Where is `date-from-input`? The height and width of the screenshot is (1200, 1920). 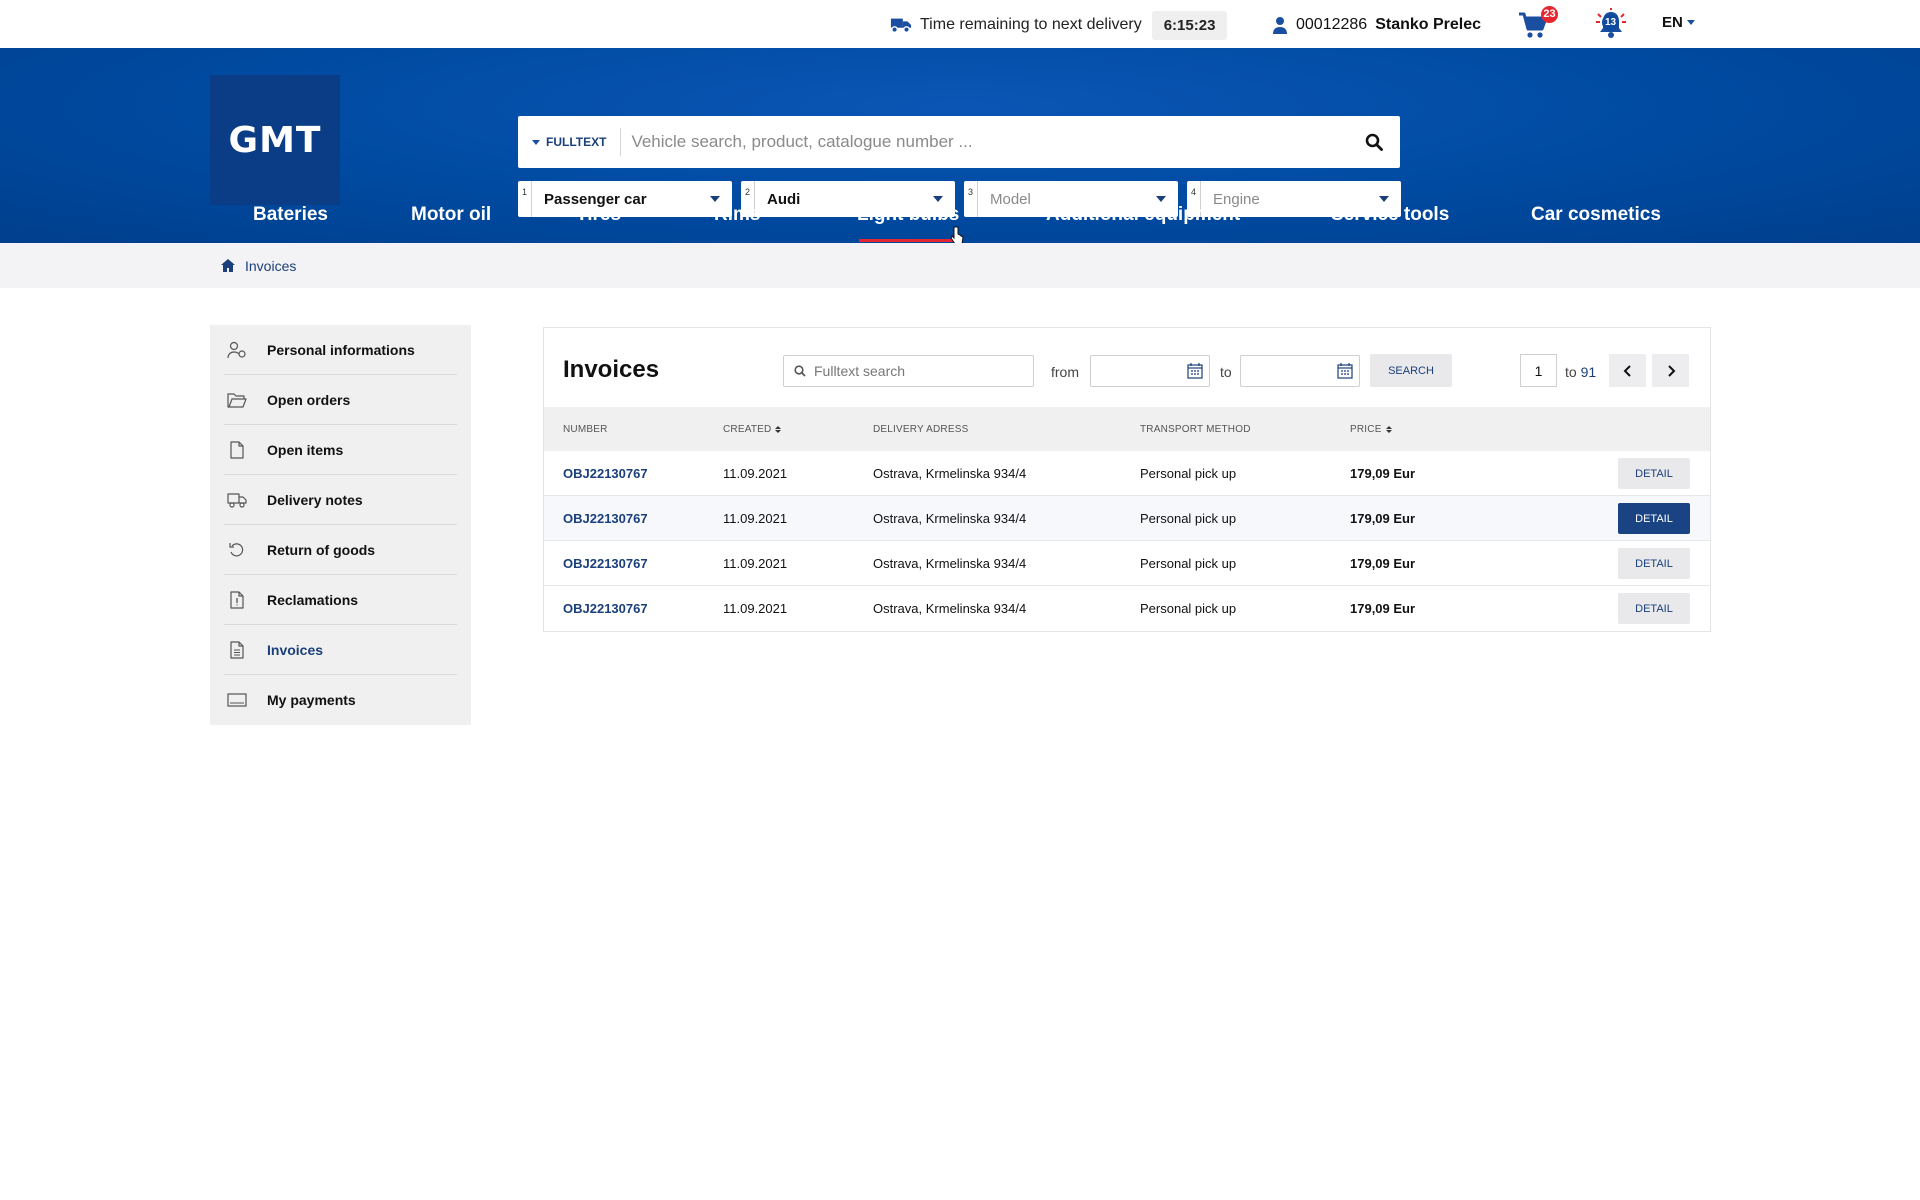
date-from-input is located at coordinates (1150, 371).